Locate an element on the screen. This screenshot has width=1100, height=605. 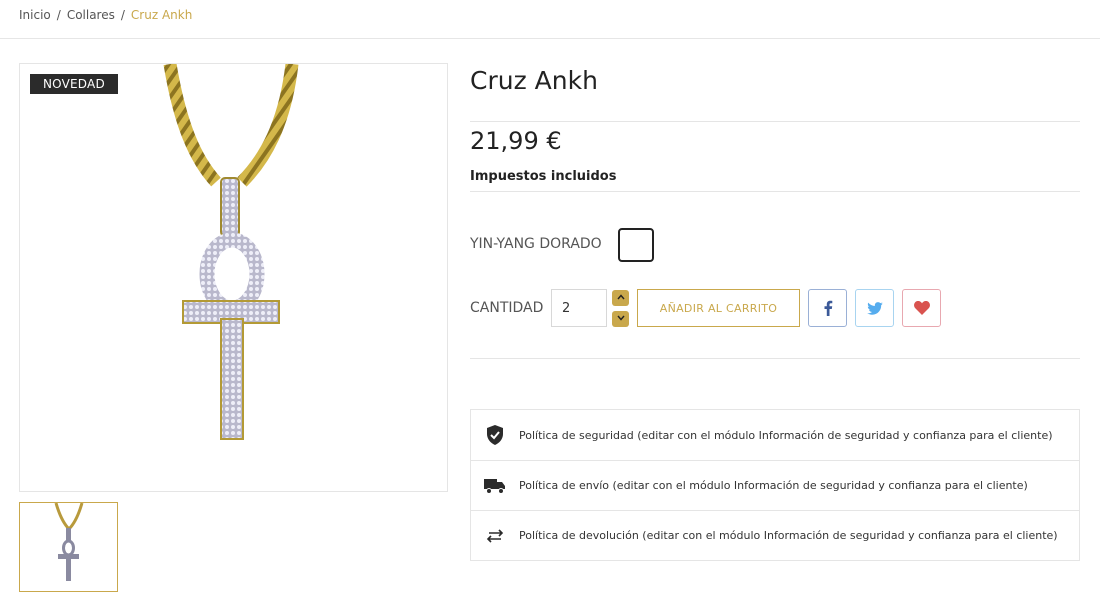
product-thumbnail is located at coordinates (68, 547).